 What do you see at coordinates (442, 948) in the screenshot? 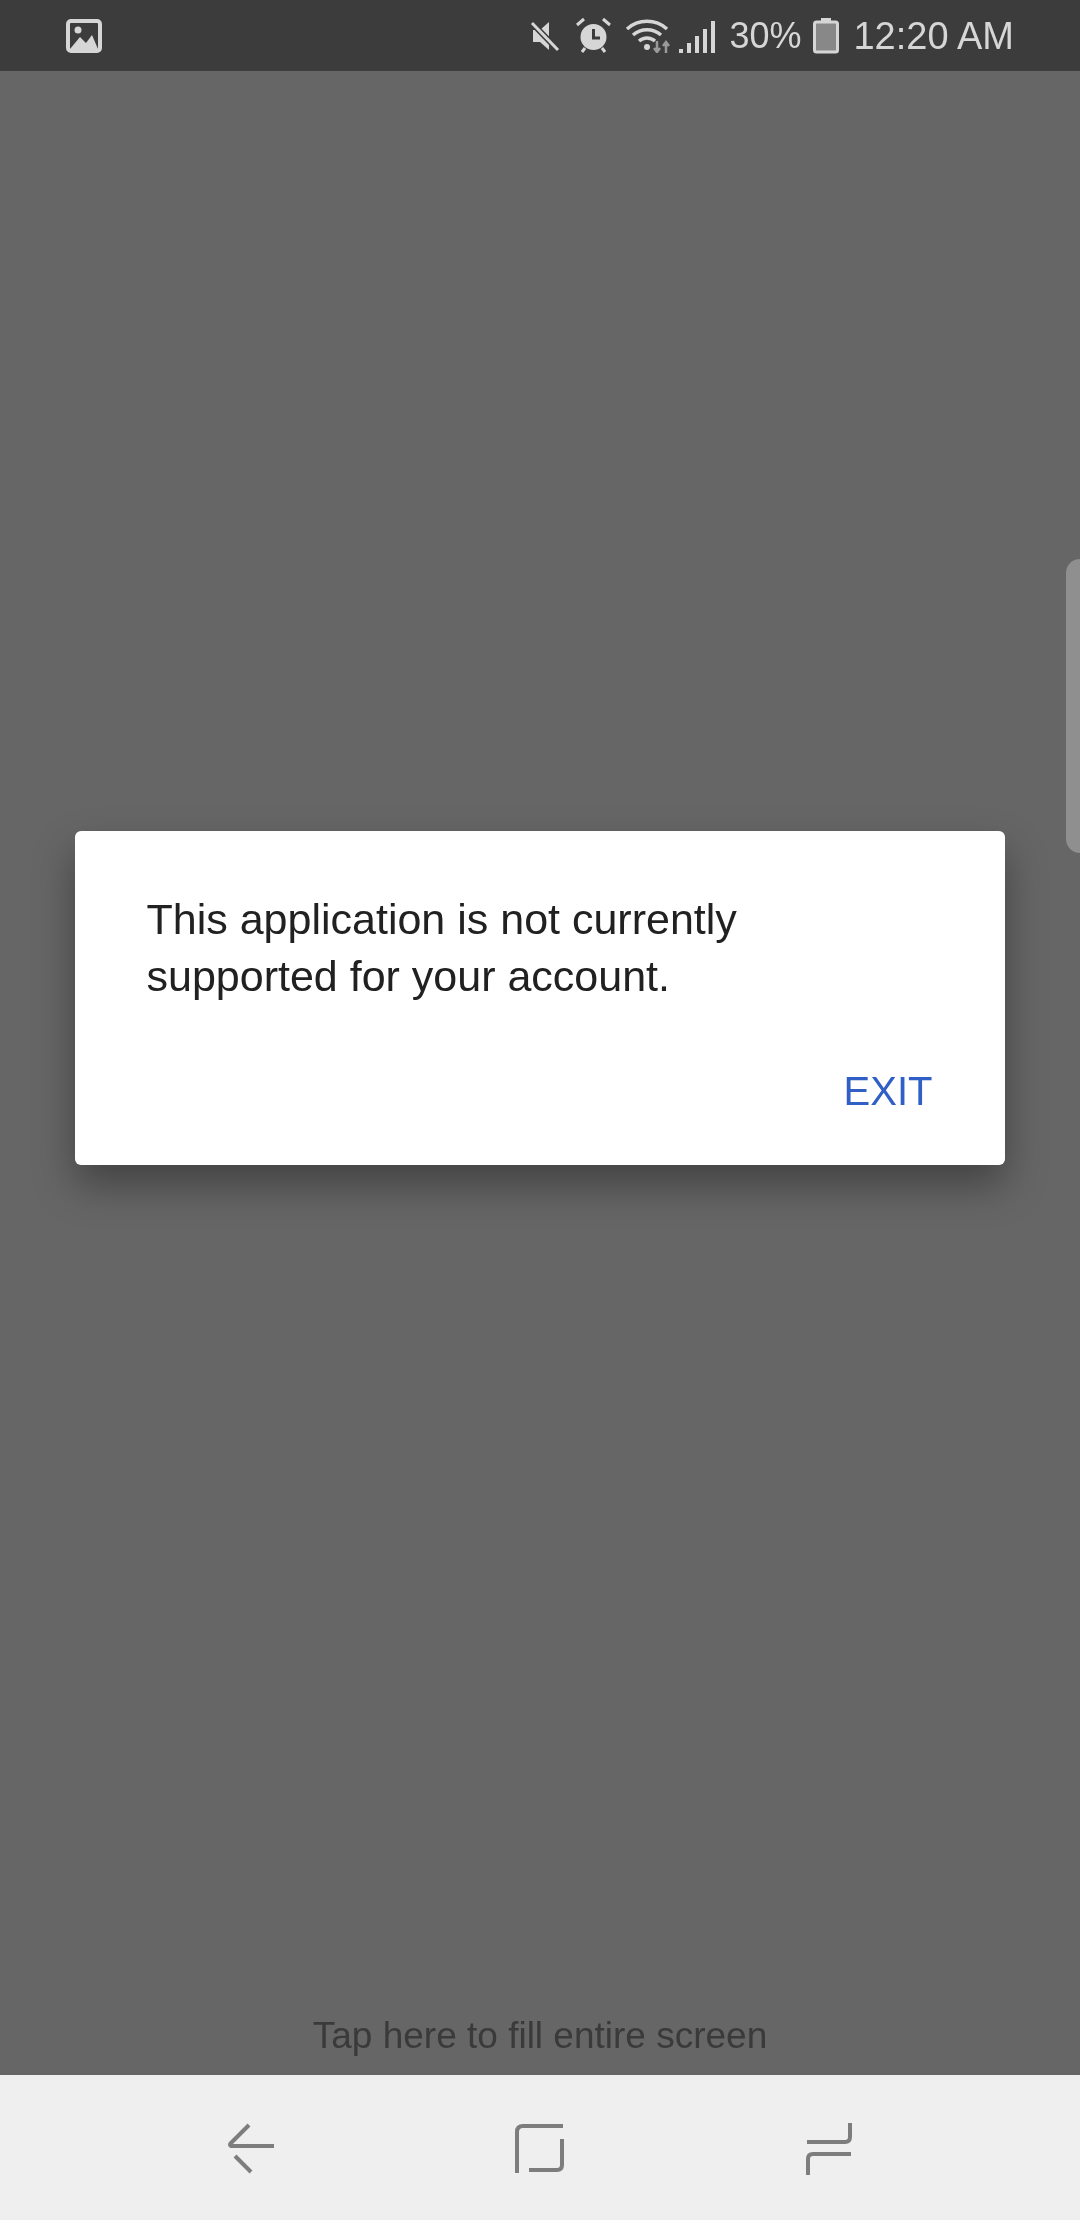
I see `dialog-message: This application is not currently supported for your account.` at bounding box center [442, 948].